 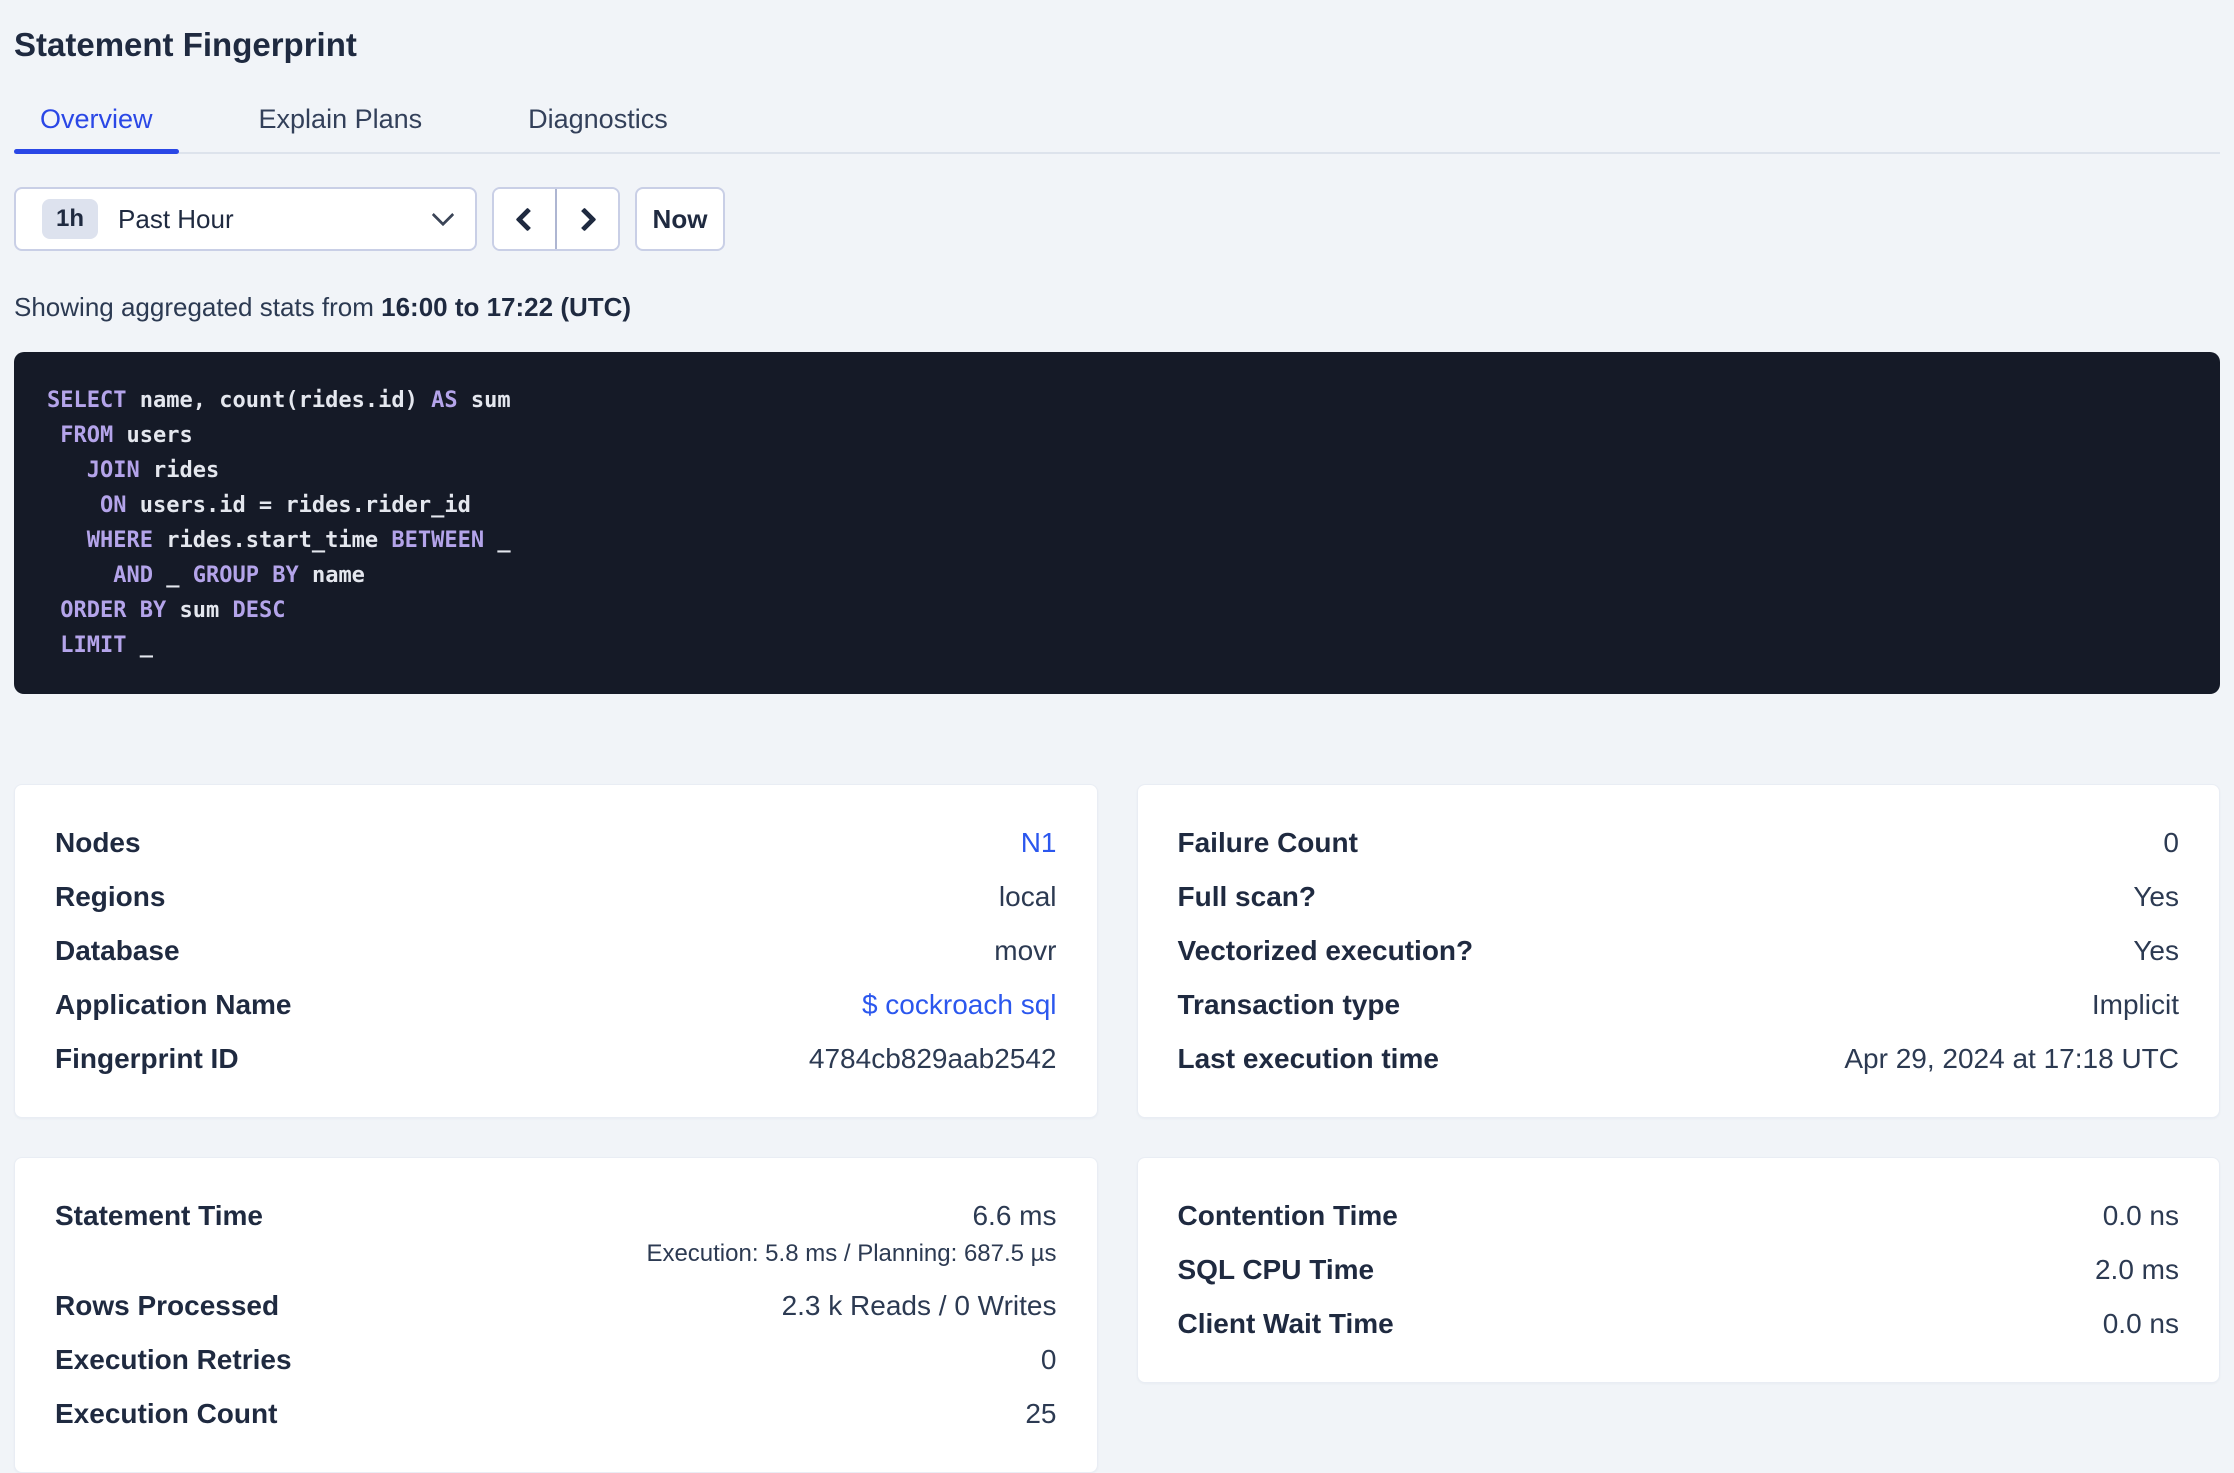 I want to click on row-subvalue: Execution: 5.8 ms / Planning: 687.5 µs, so click(x=851, y=1253).